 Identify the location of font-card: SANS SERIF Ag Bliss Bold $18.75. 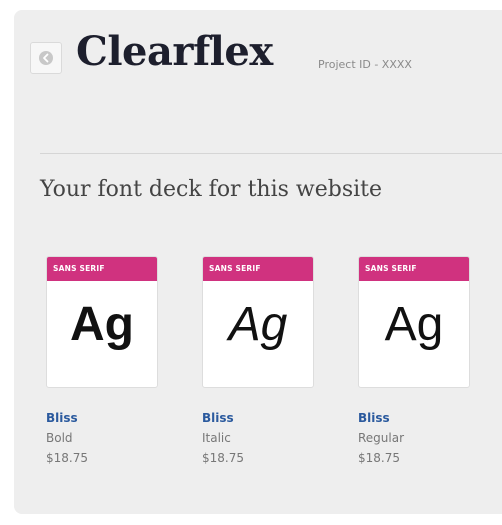
(102, 362).